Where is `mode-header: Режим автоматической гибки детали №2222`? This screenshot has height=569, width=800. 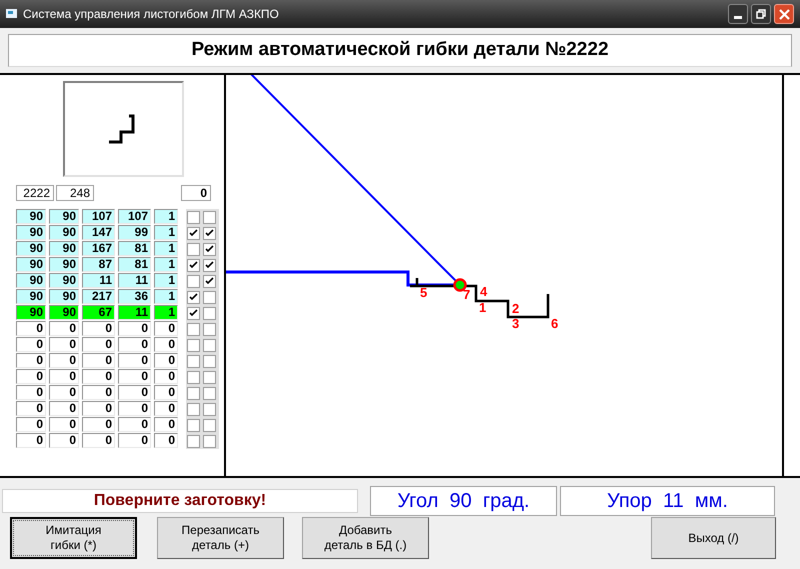
mode-header: Режим автоматической гибки детали №2222 is located at coordinates (400, 50).